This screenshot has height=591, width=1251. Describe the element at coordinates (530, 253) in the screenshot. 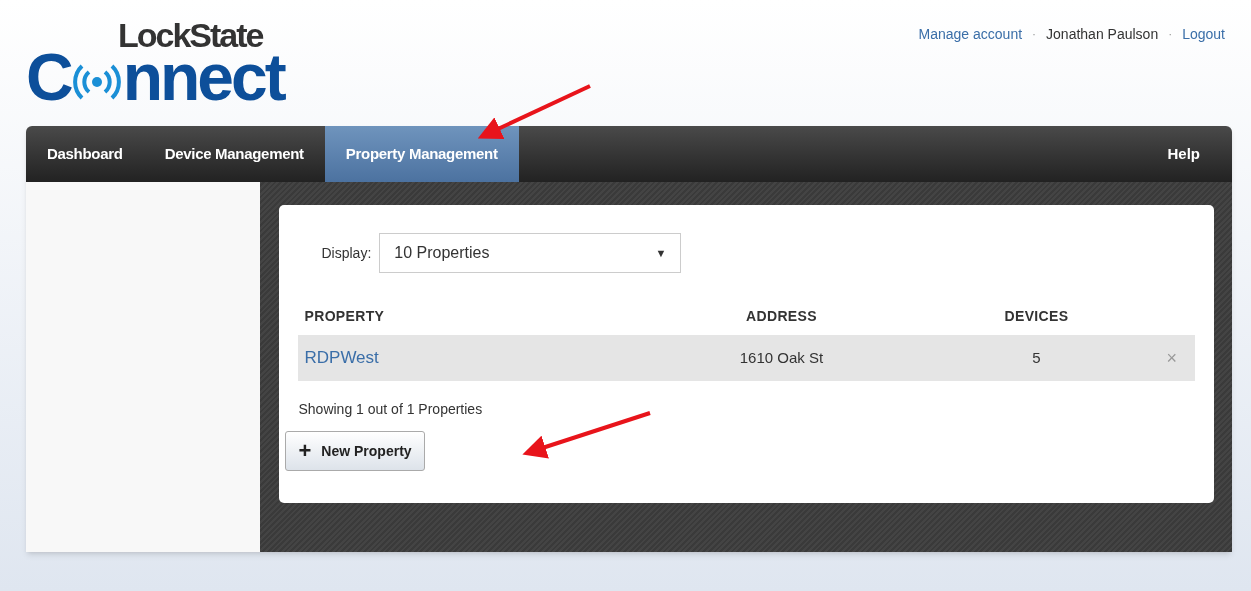

I see `display-select: 10 Properties ▼` at that location.